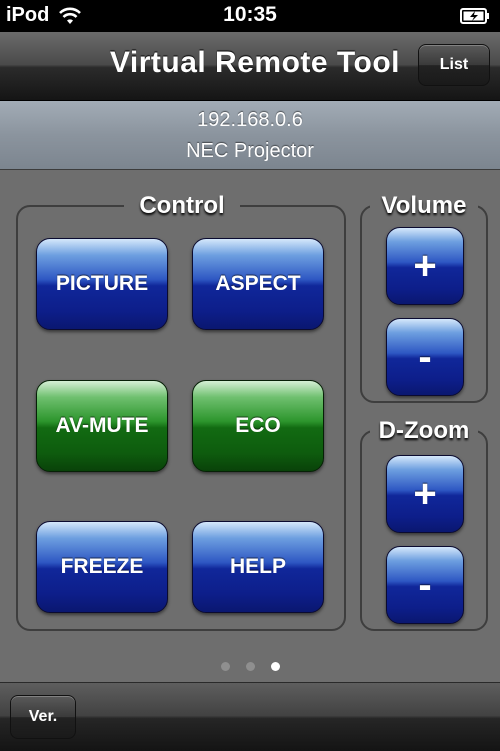 This screenshot has width=500, height=751. I want to click on device-info-bar: 192.168.0.6 NEC Projector, so click(250, 135).